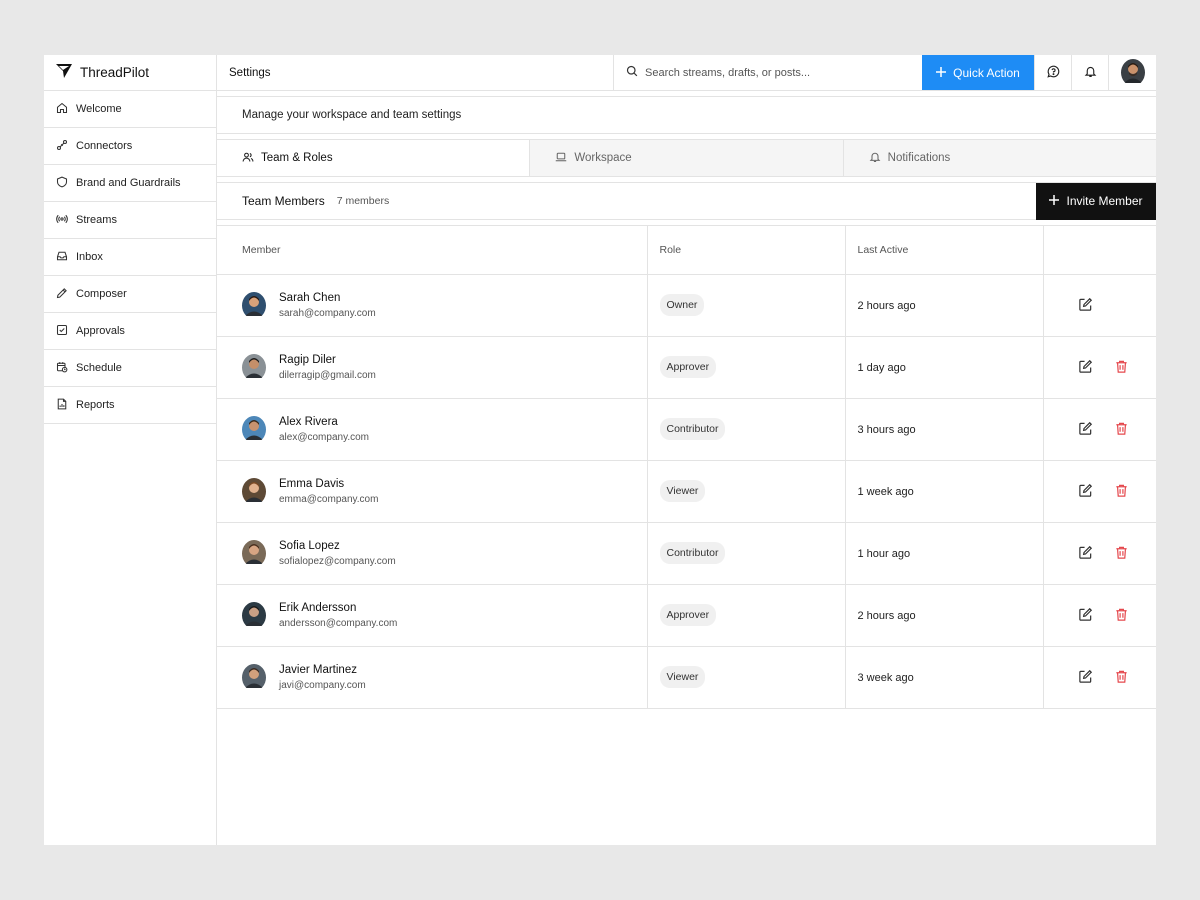 This screenshot has height=900, width=1200. What do you see at coordinates (374, 158) in the screenshot?
I see `tab-team-and-roles: Team & Roles` at bounding box center [374, 158].